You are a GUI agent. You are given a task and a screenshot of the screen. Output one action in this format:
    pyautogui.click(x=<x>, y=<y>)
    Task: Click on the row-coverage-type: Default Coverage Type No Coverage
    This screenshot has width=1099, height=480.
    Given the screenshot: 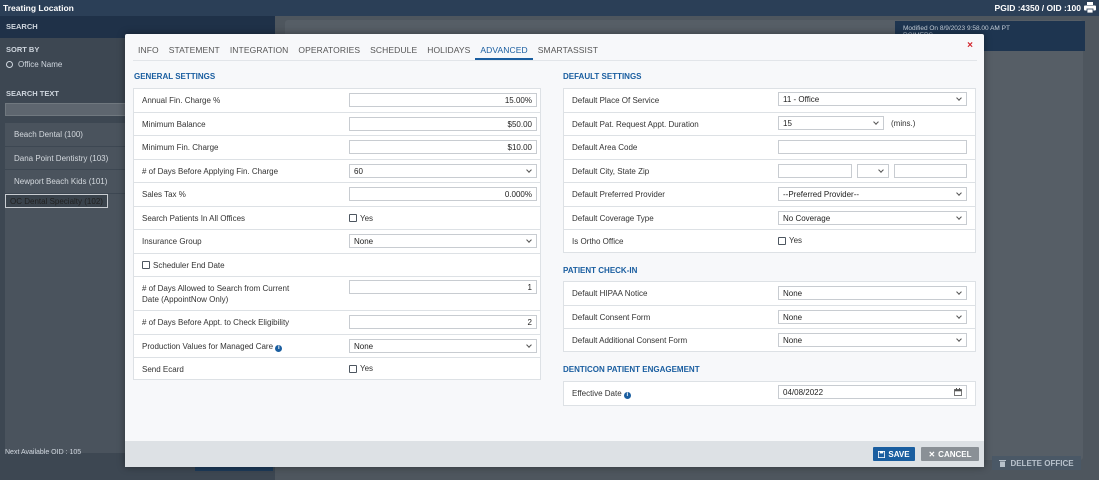 What is the action you would take?
    pyautogui.click(x=769, y=218)
    